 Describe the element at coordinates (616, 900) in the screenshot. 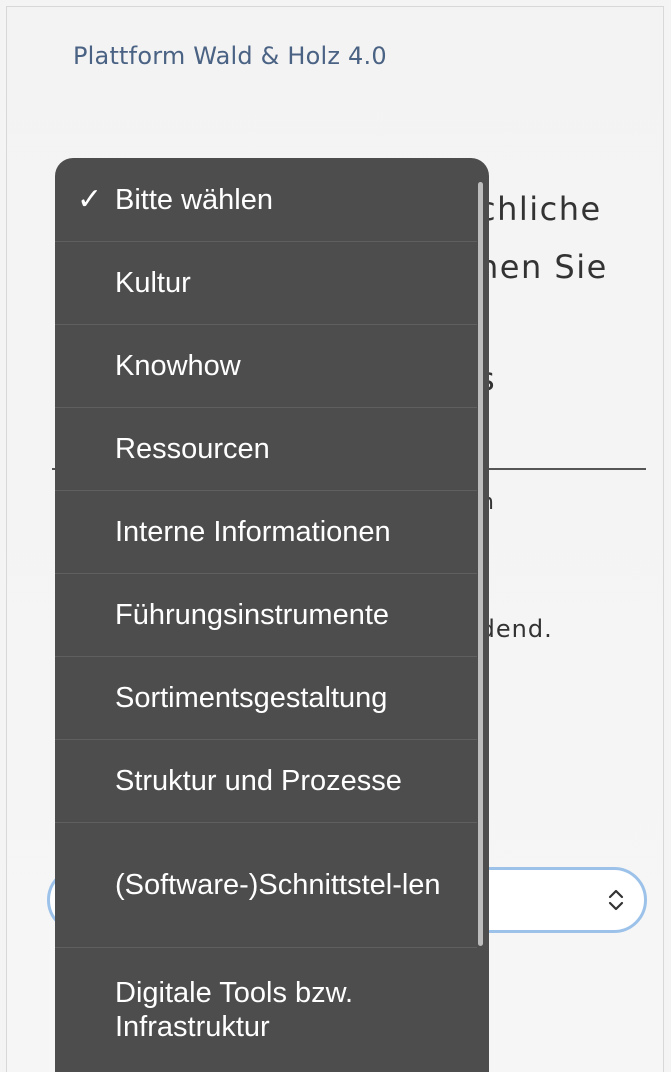

I see `updown-chevron-icon` at that location.